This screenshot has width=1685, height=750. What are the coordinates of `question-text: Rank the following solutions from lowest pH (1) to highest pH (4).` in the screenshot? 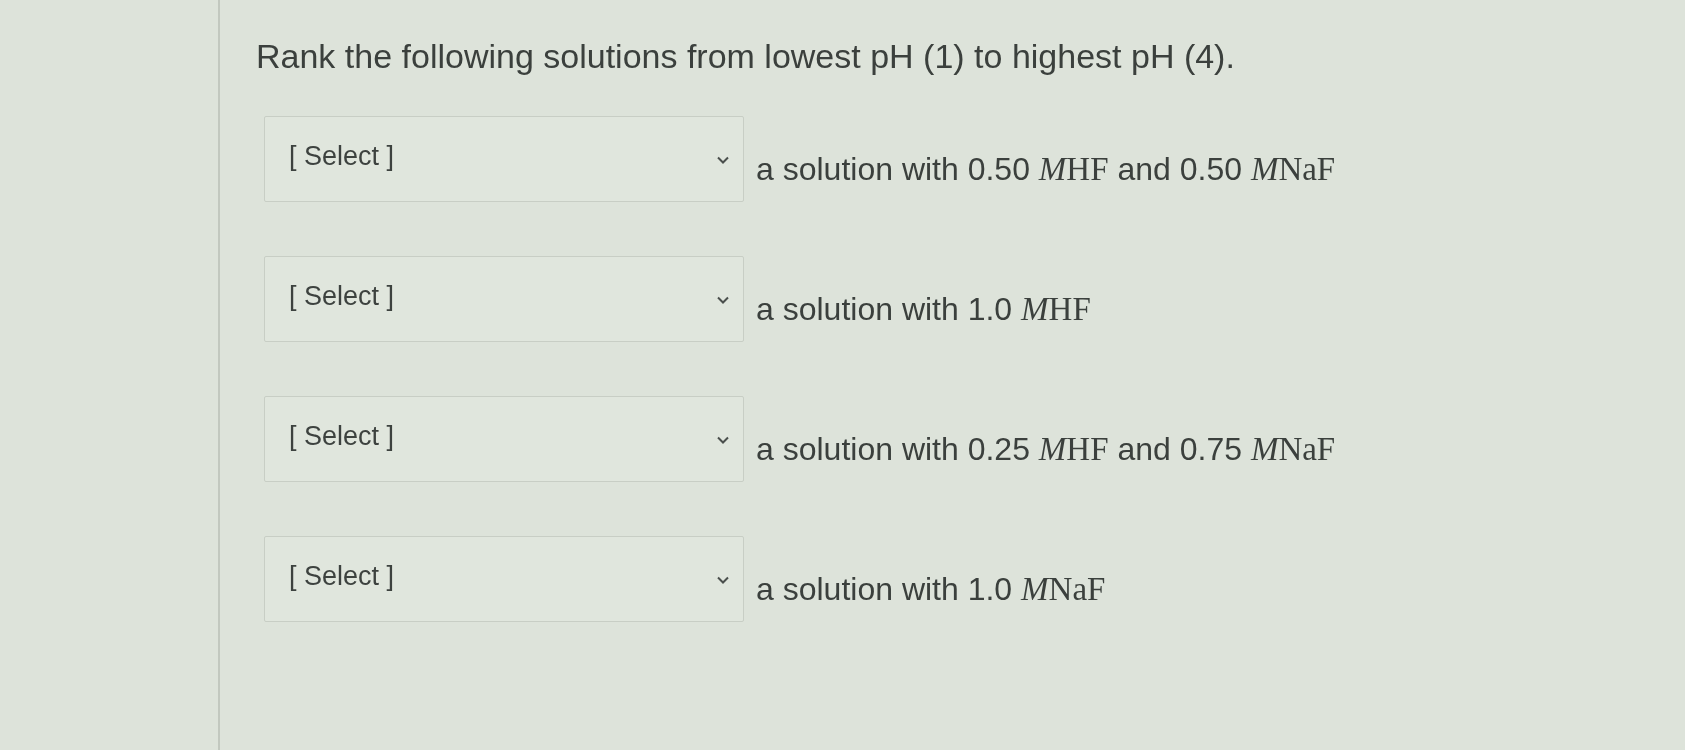 It's located at (745, 56).